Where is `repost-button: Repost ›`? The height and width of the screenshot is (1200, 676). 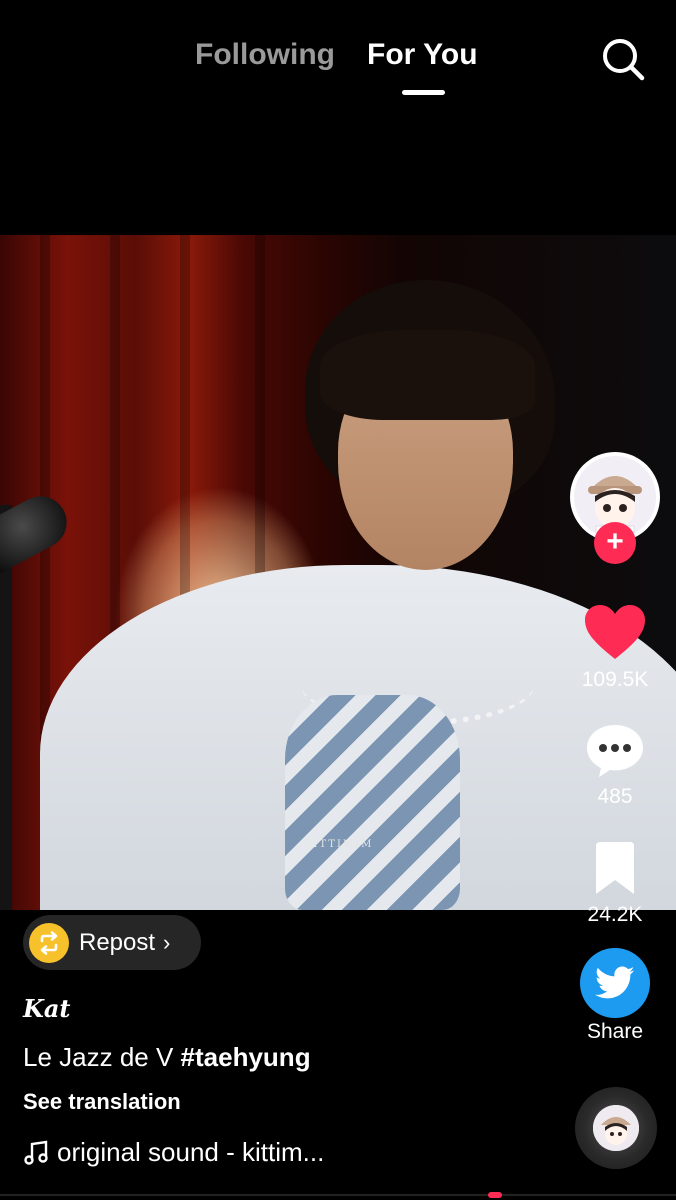
repost-button: Repost › is located at coordinates (112, 942).